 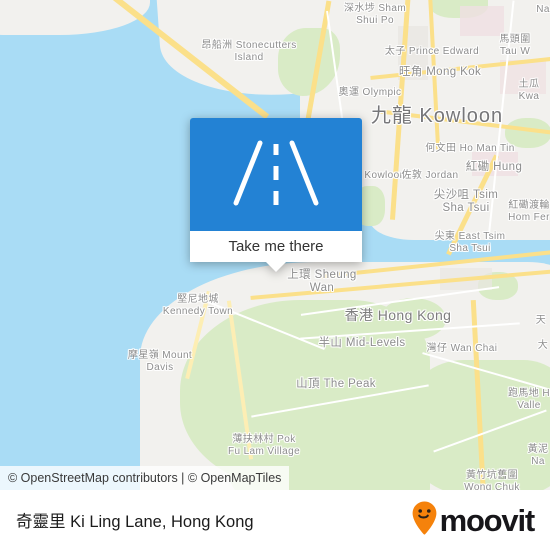 I want to click on map-pin-smiley-icon, so click(x=424, y=520).